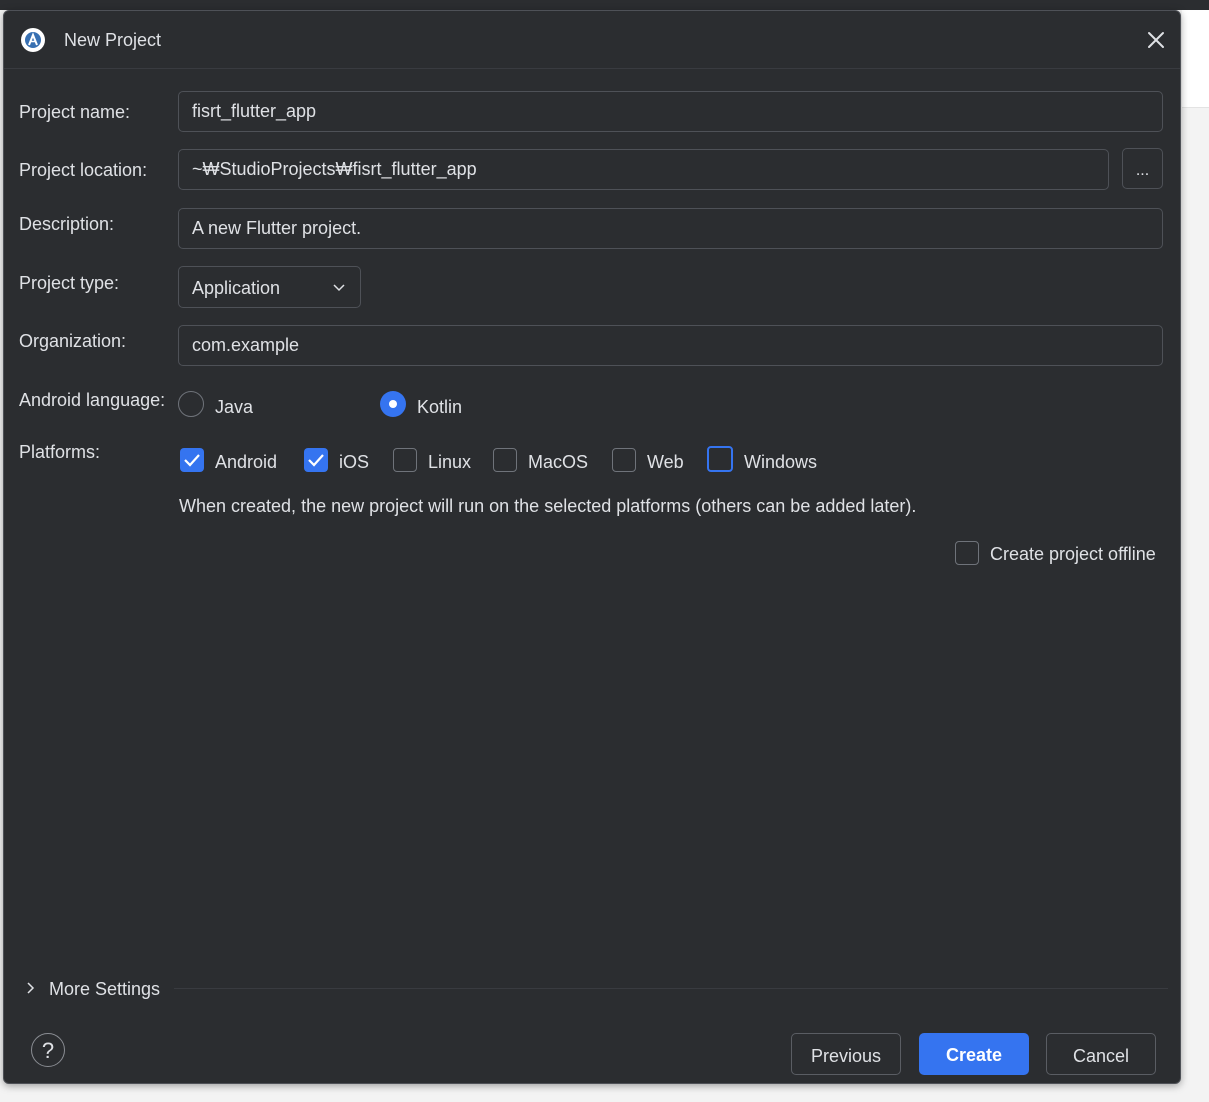  What do you see at coordinates (974, 1054) in the screenshot?
I see `create-button: Create` at bounding box center [974, 1054].